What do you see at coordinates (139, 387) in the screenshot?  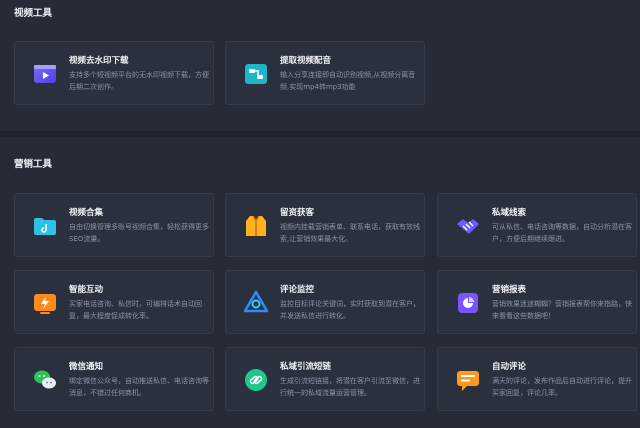 I see `card-description: 绑定微信公众号，自动推送私信、电话咨询等消息，不错过任何商机。` at bounding box center [139, 387].